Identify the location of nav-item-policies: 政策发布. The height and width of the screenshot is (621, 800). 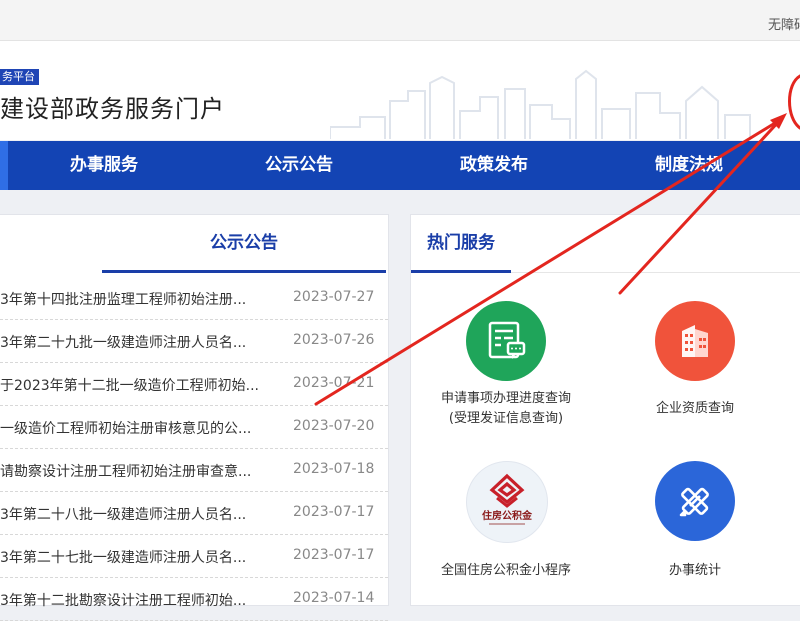
(494, 165).